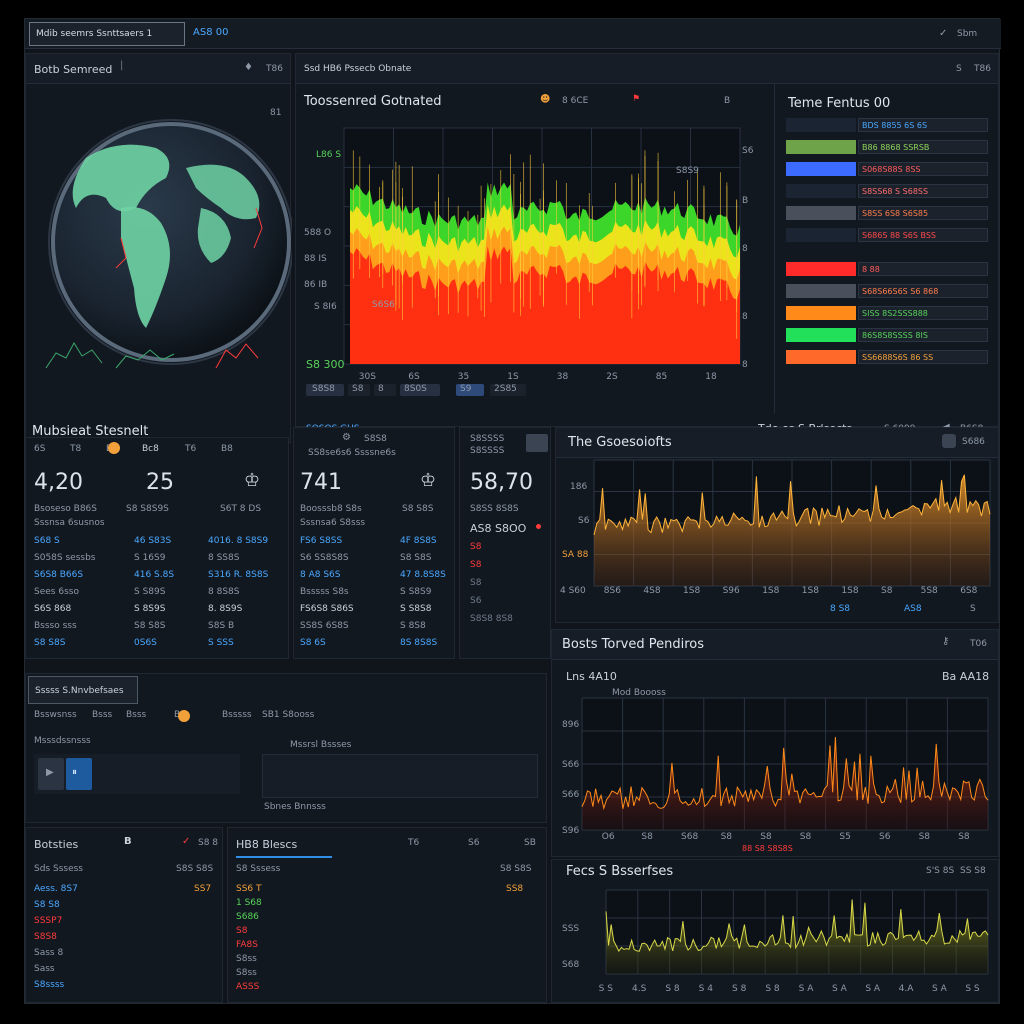 Image resolution: width=1024 pixels, height=1024 pixels. I want to click on legend-label: B86 8868 SSRSB, so click(923, 147).